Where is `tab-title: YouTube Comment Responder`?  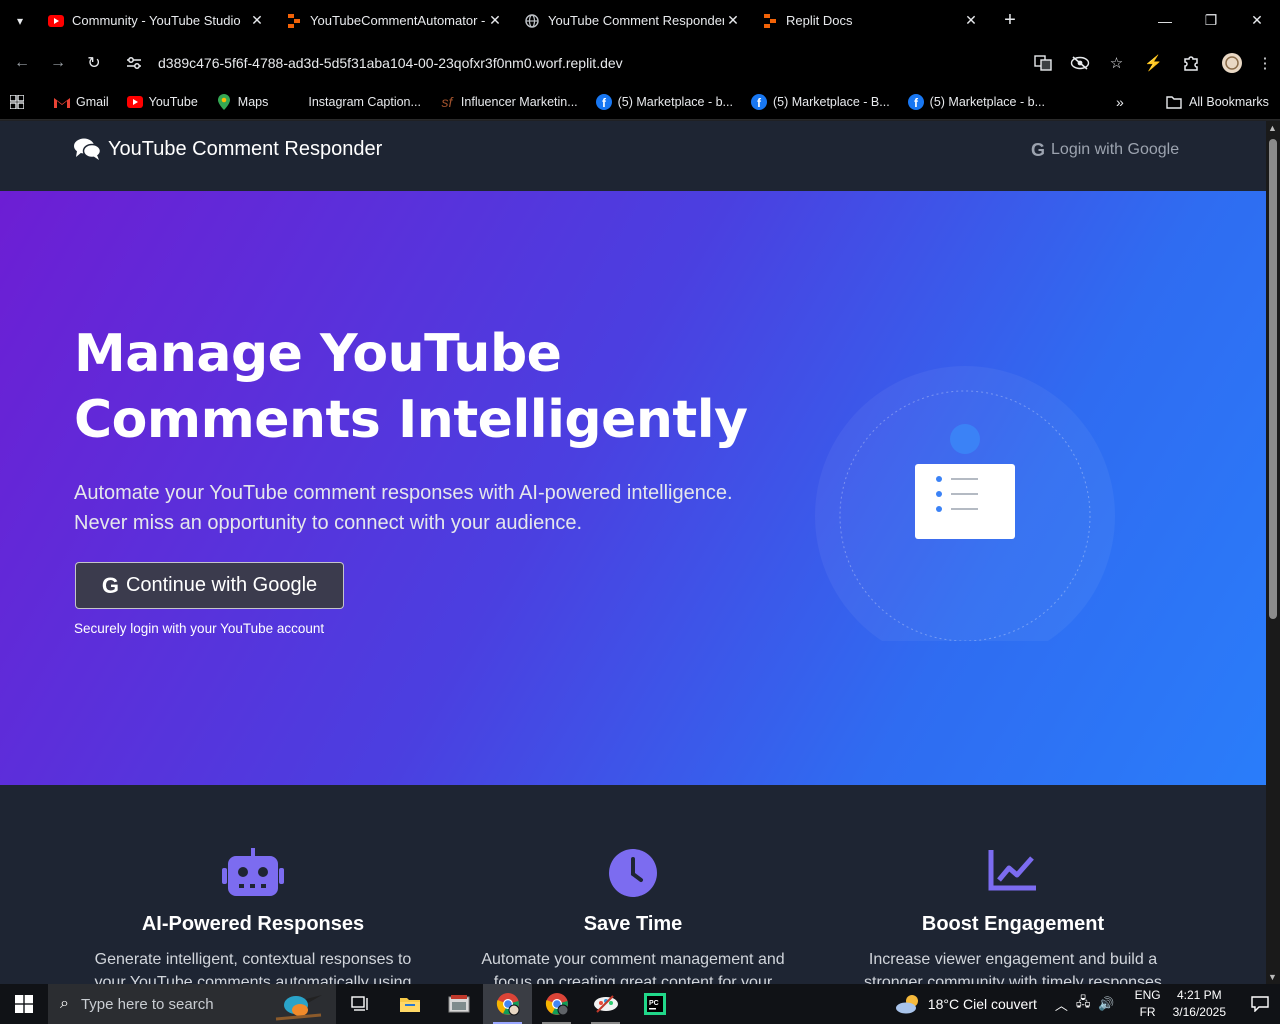 tab-title: YouTube Comment Responder is located at coordinates (636, 20).